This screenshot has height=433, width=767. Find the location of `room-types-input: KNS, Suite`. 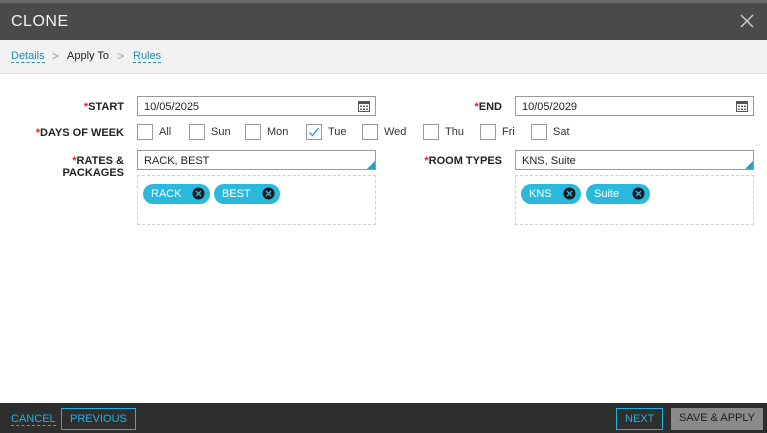

room-types-input: KNS, Suite is located at coordinates (634, 160).